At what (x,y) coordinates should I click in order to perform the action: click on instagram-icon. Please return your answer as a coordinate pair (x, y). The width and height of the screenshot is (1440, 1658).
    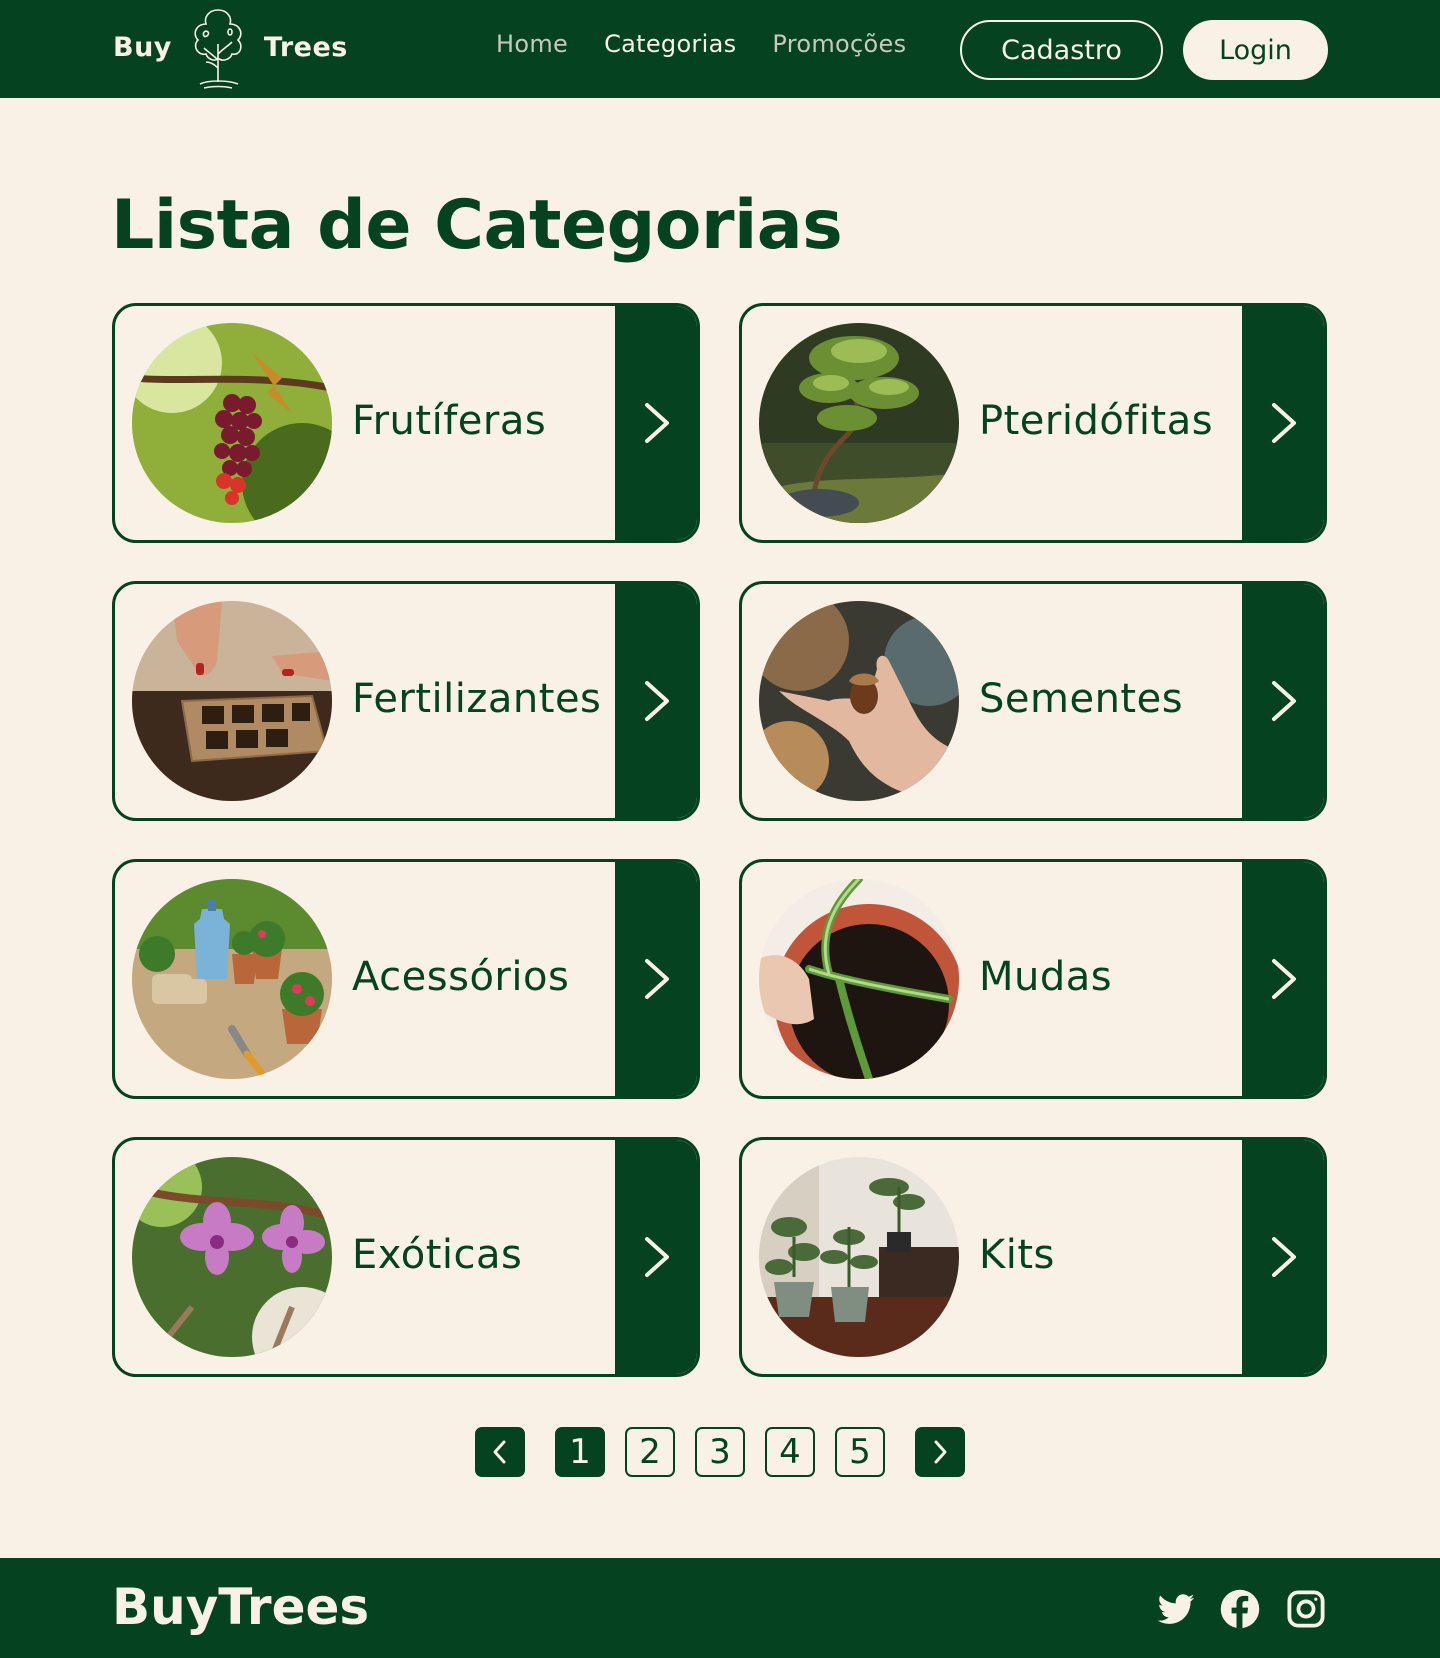
    Looking at the image, I should click on (1306, 1609).